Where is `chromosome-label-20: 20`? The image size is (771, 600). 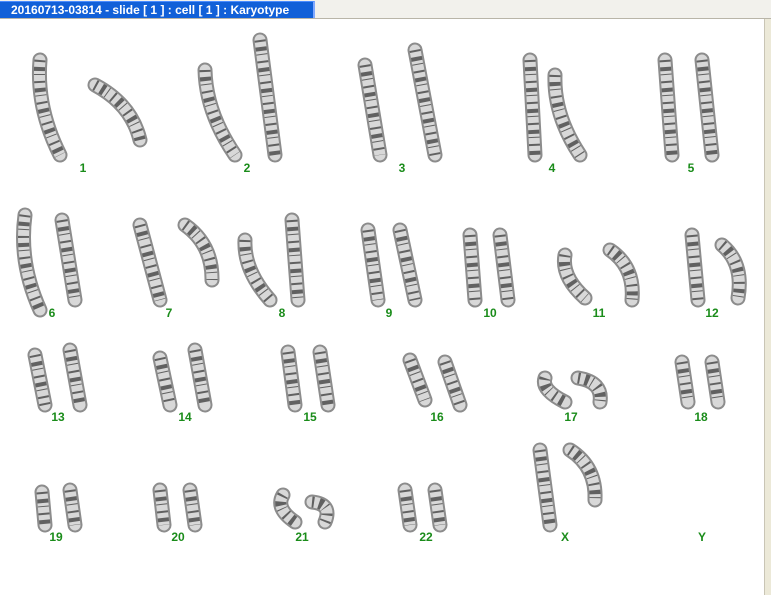 chromosome-label-20: 20 is located at coordinates (178, 537).